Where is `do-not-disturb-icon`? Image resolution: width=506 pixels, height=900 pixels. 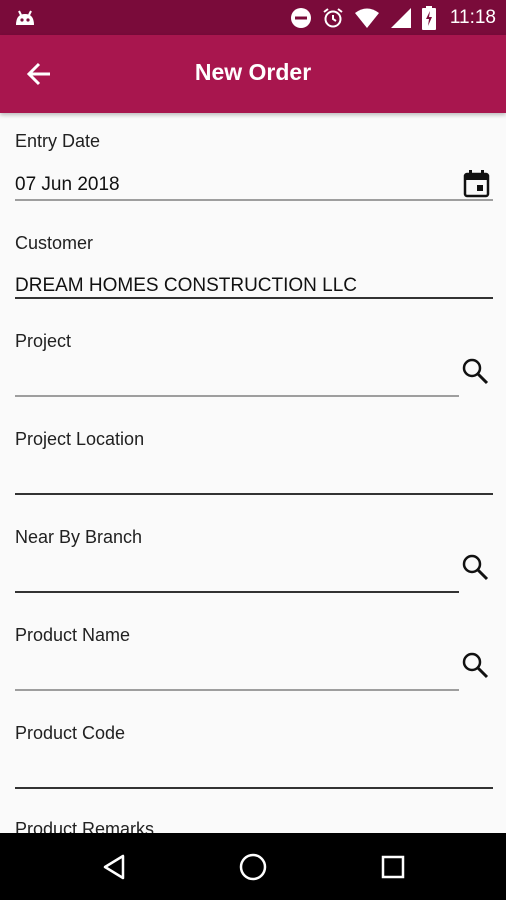 do-not-disturb-icon is located at coordinates (300, 17).